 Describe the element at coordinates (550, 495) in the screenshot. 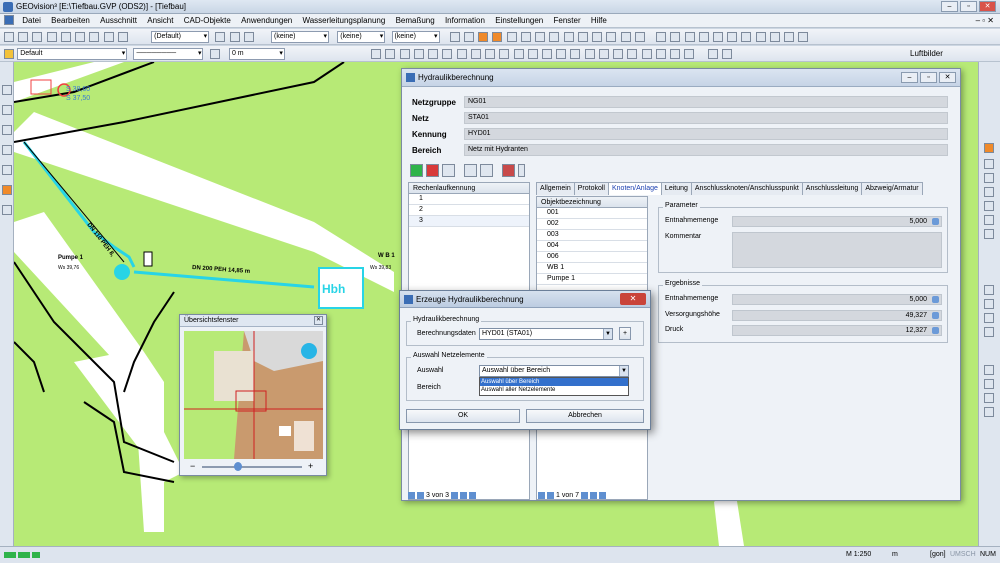

I see `prev-object-icon` at that location.